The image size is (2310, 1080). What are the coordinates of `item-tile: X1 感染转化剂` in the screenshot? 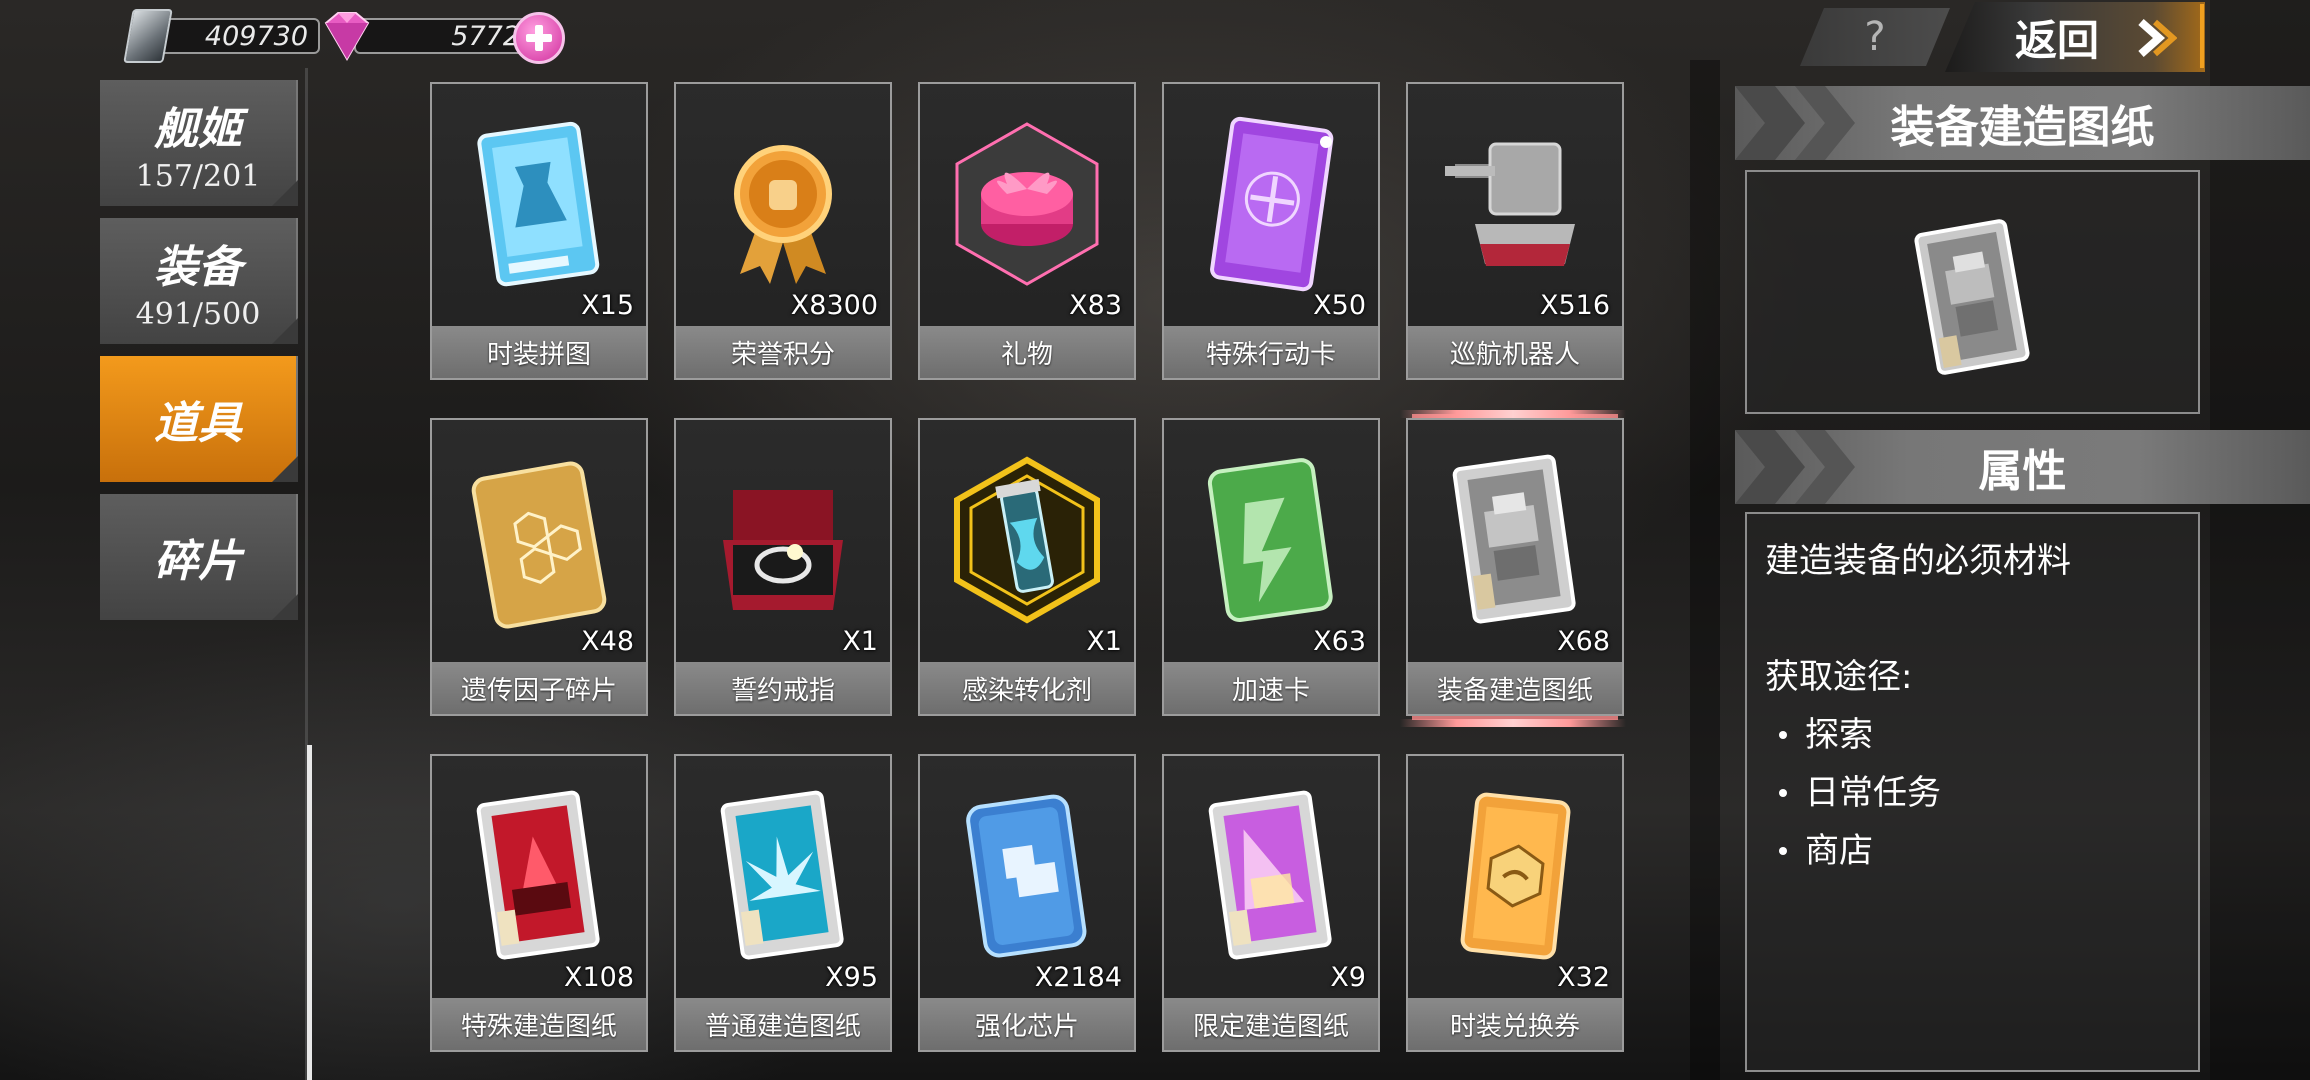 It's located at (1027, 567).